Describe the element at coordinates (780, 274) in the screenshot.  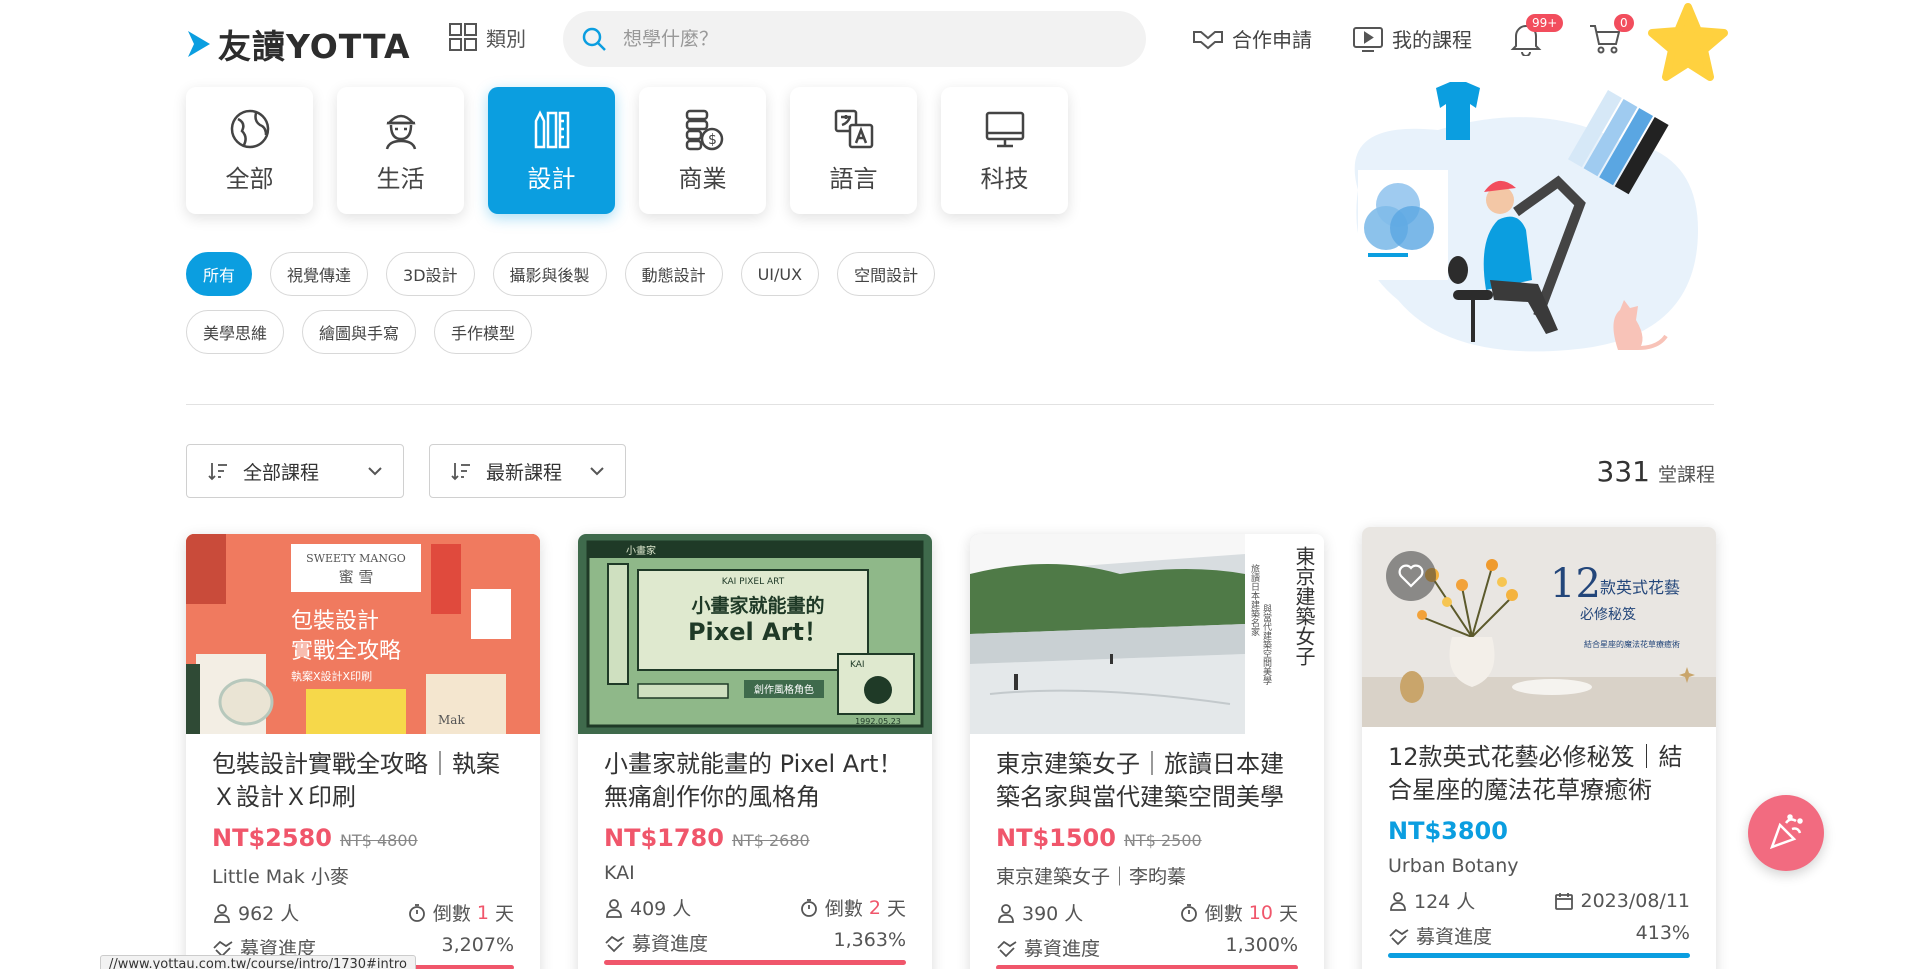
I see `chip-ui-ux: UI/UX` at that location.